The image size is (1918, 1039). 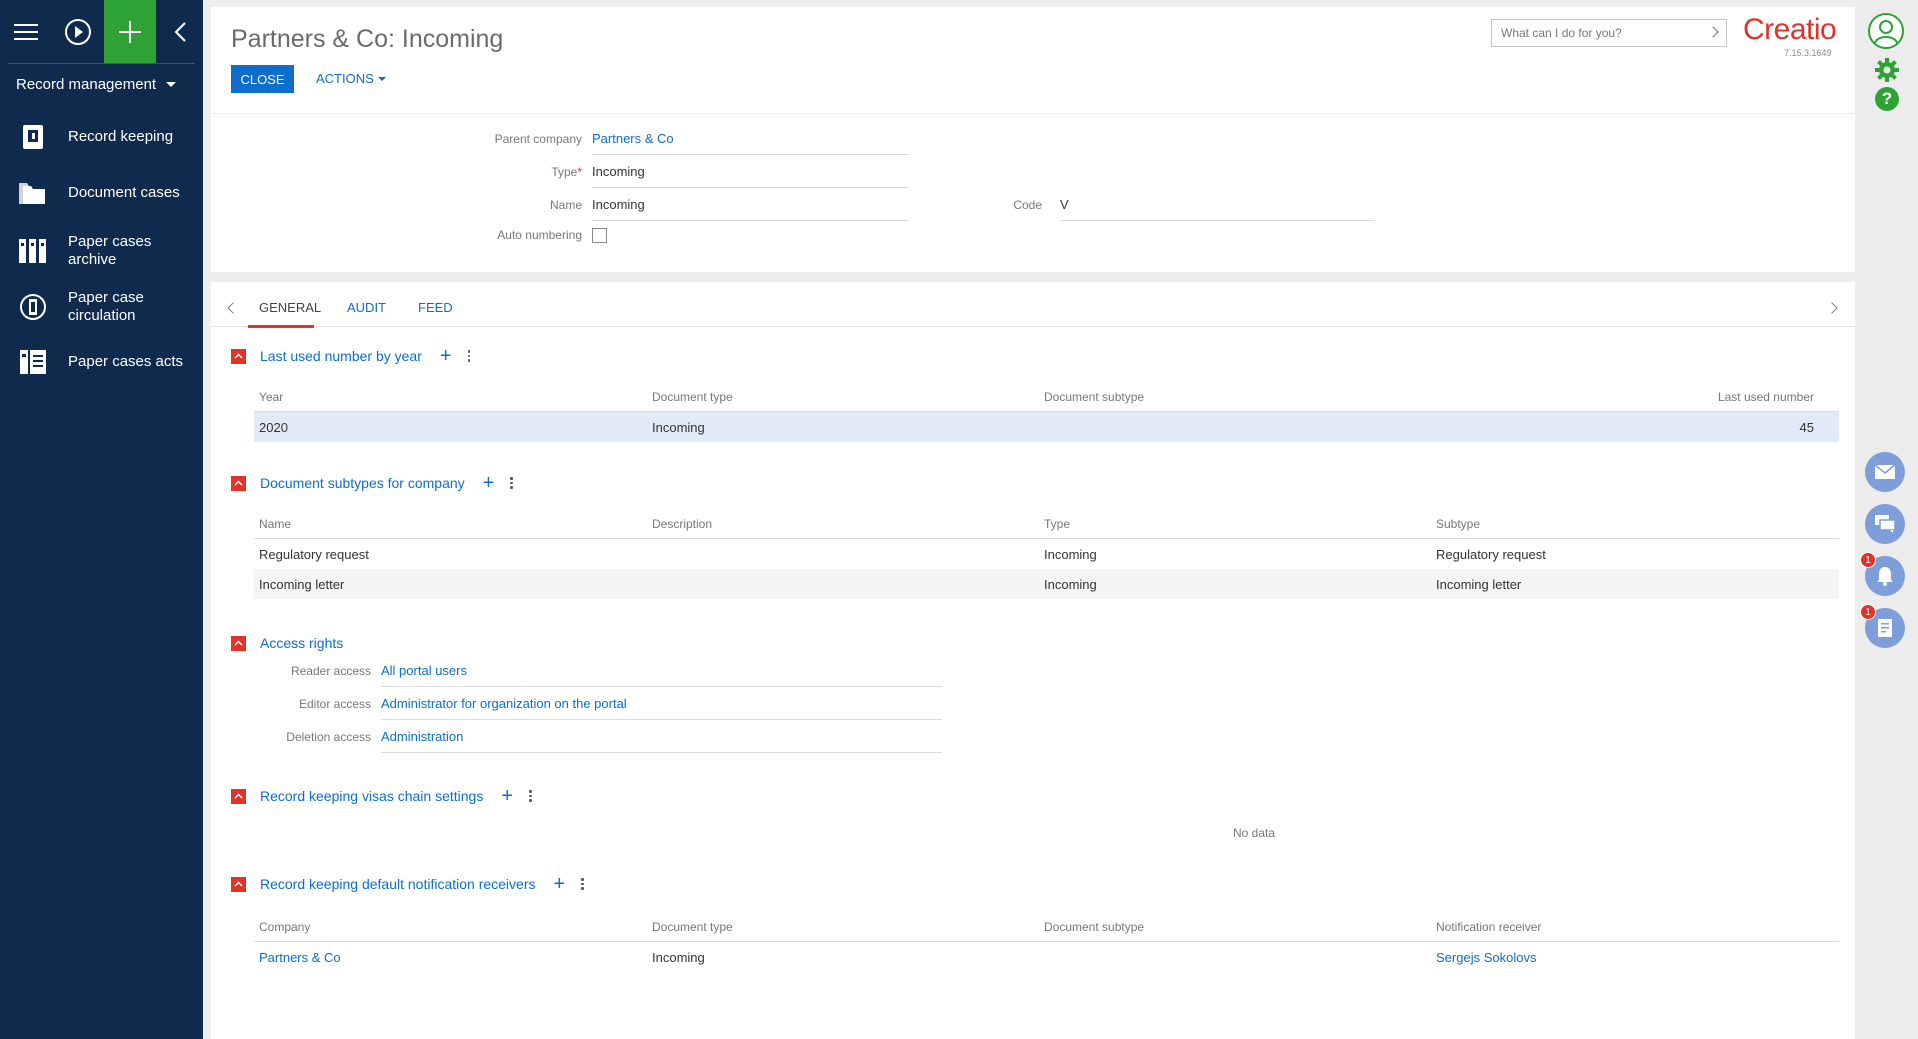 I want to click on table-row: 2020 Incoming 45, so click(x=1046, y=427).